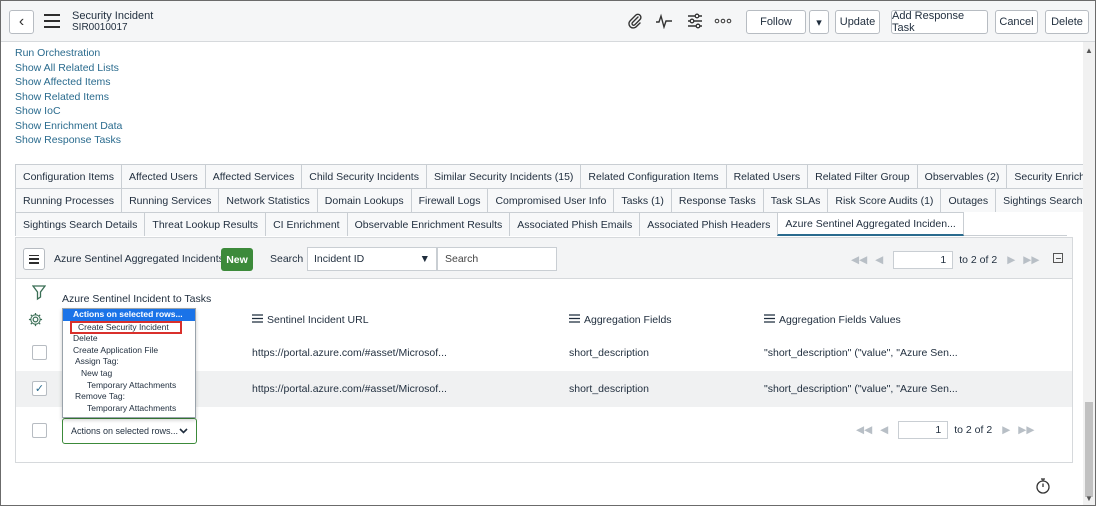 The height and width of the screenshot is (506, 1096). What do you see at coordinates (1016, 22) in the screenshot?
I see `cancel-button: Cancel` at bounding box center [1016, 22].